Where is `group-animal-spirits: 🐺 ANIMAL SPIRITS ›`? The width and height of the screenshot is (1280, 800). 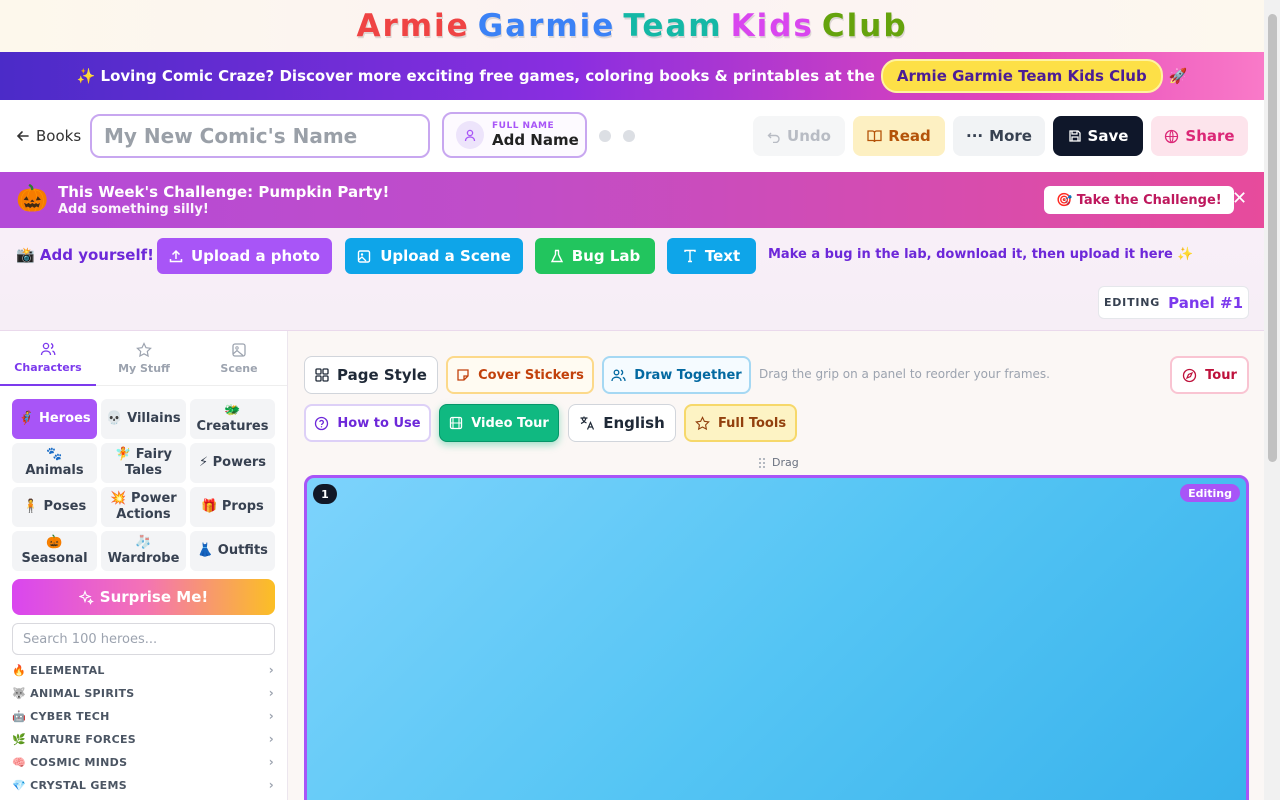 group-animal-spirits: 🐺 ANIMAL SPIRITS › is located at coordinates (143, 693).